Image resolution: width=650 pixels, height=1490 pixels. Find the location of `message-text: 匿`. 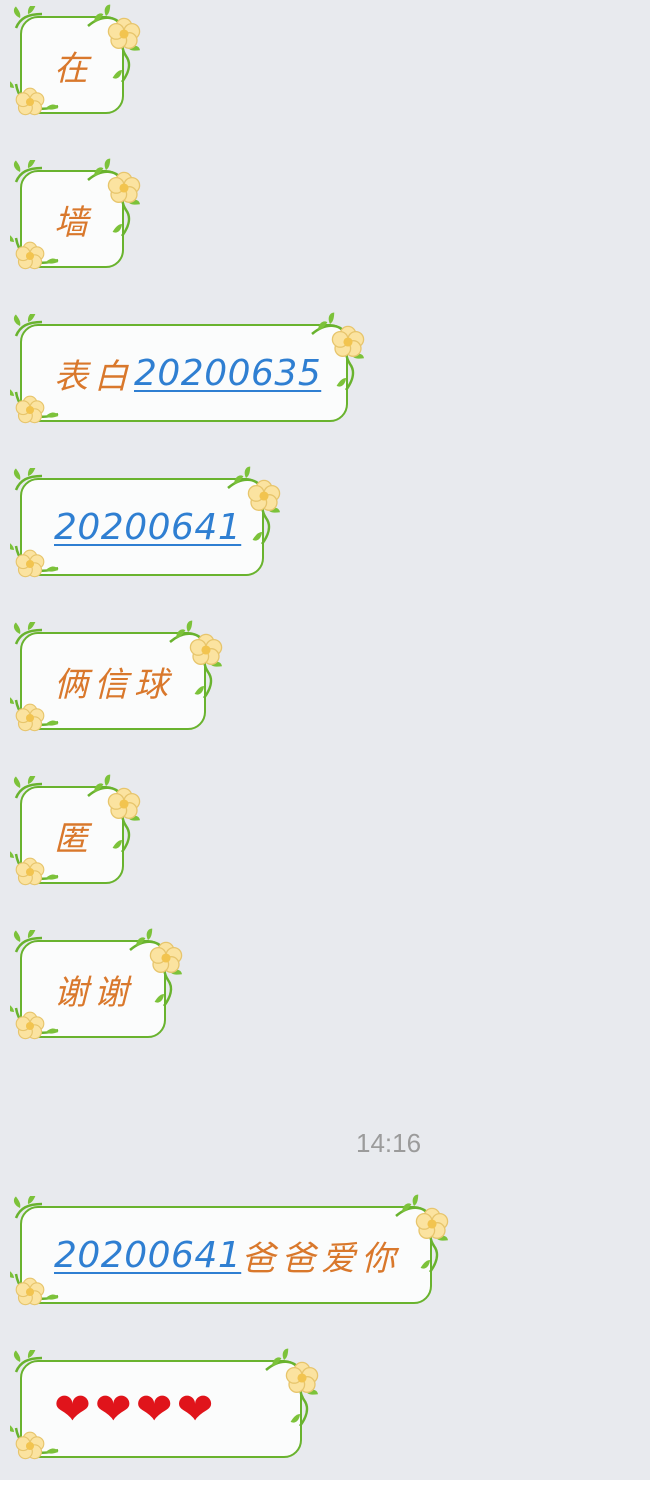

message-text: 匿 is located at coordinates (74, 838).